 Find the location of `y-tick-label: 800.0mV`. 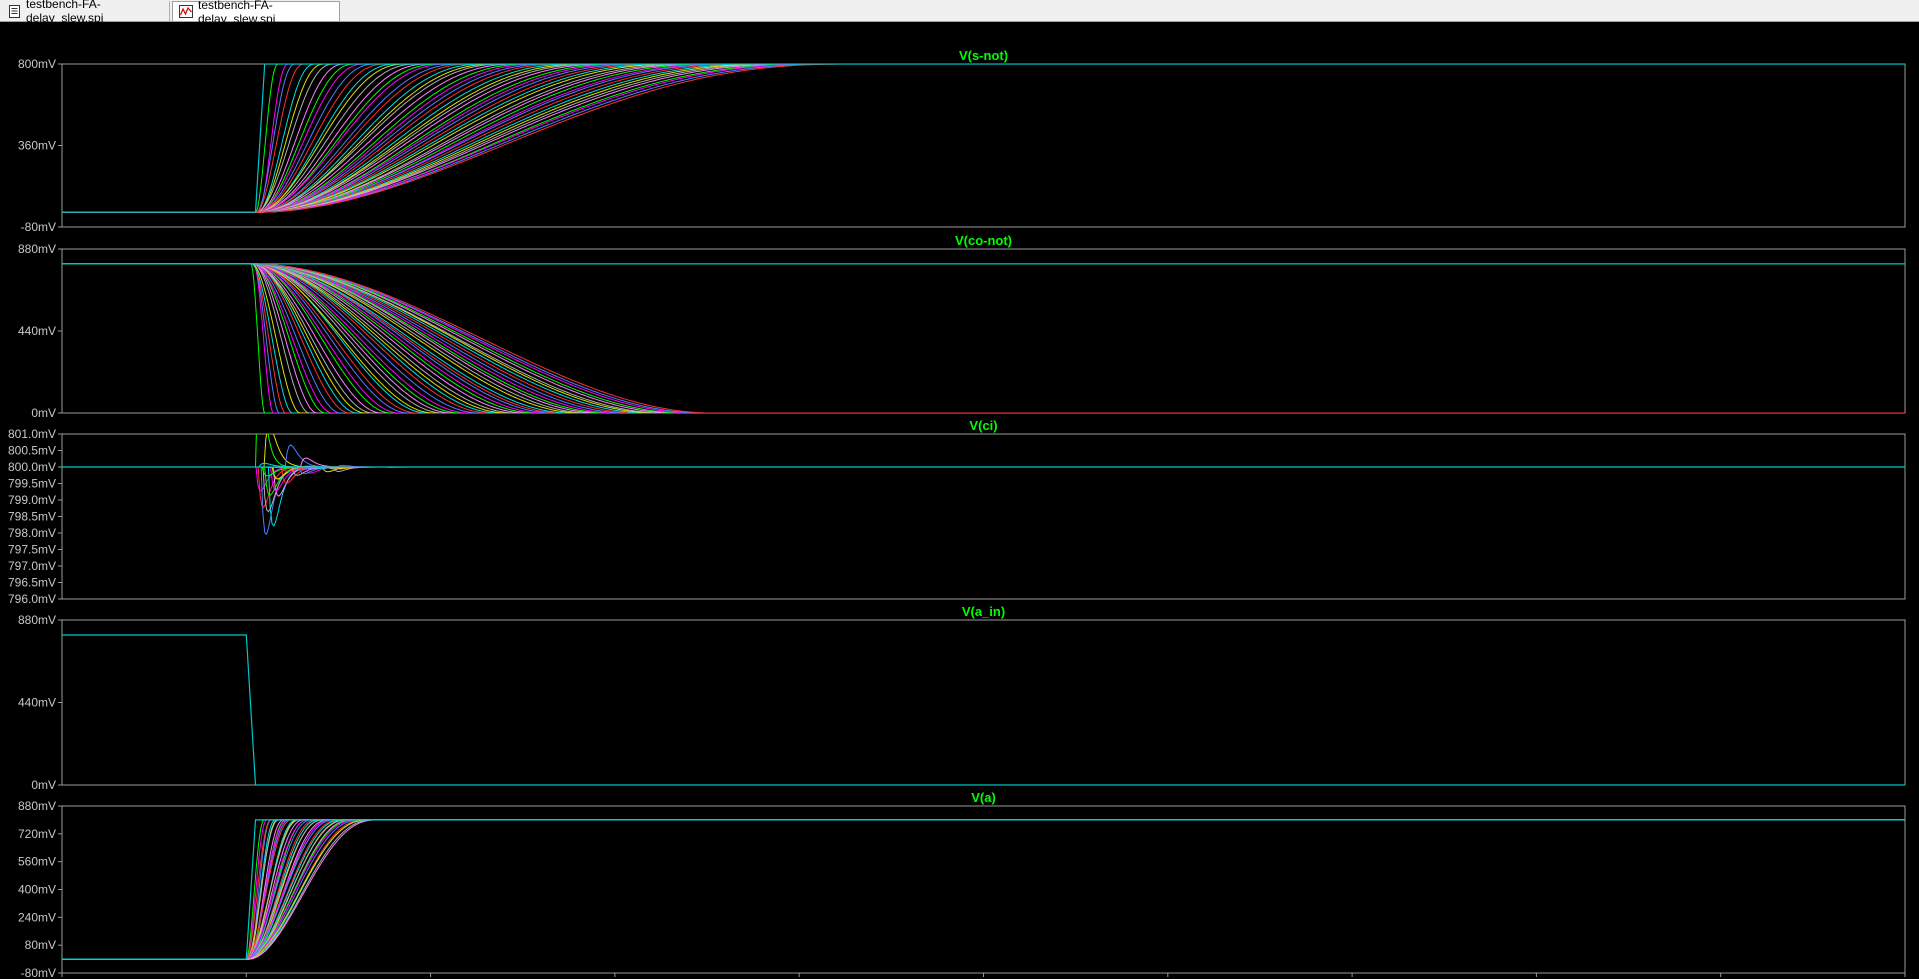

y-tick-label: 800.0mV is located at coordinates (32, 467).